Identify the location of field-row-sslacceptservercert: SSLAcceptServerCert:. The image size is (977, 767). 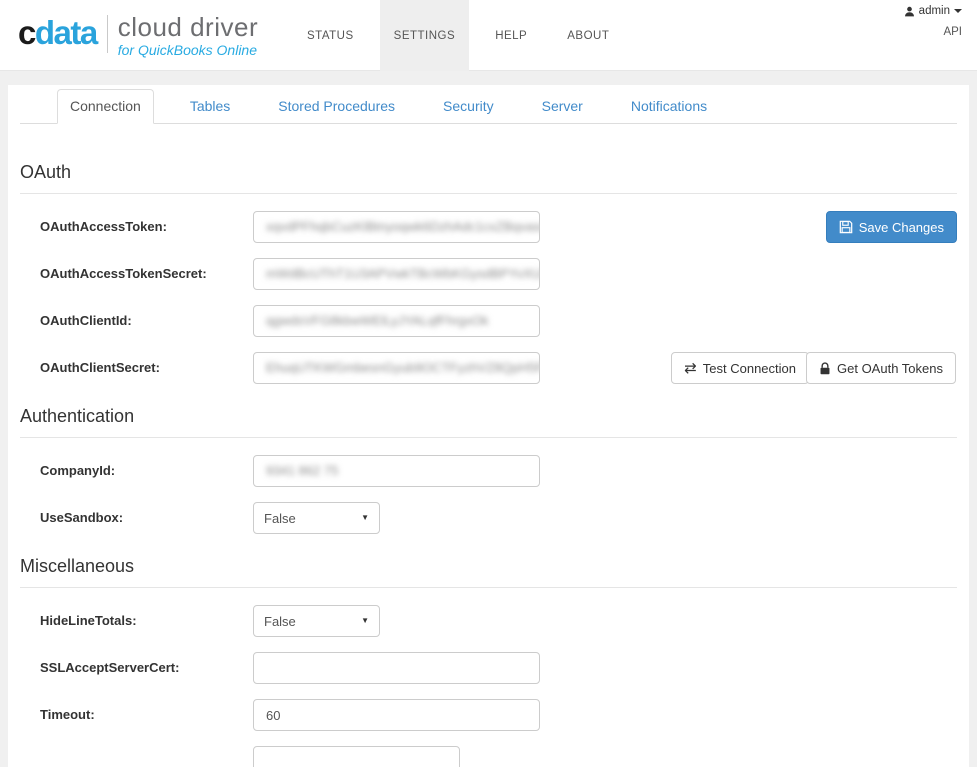
(488, 668).